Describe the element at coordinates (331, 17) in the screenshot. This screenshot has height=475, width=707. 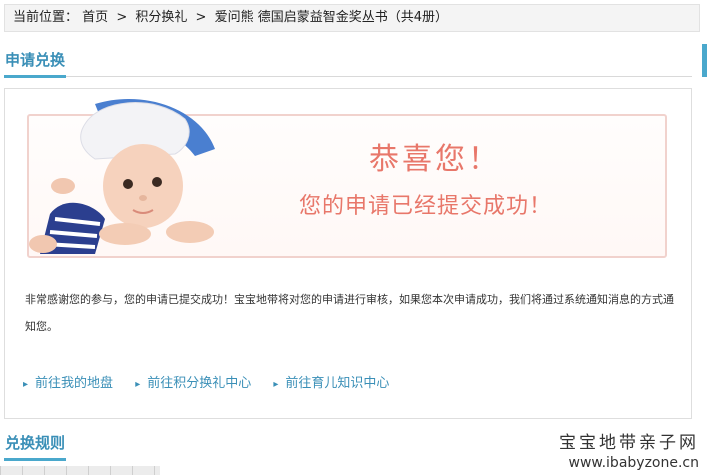
I see `breadcrumb-current: 爱问熊 德国启蒙益智金奖丛书（共4册）` at that location.